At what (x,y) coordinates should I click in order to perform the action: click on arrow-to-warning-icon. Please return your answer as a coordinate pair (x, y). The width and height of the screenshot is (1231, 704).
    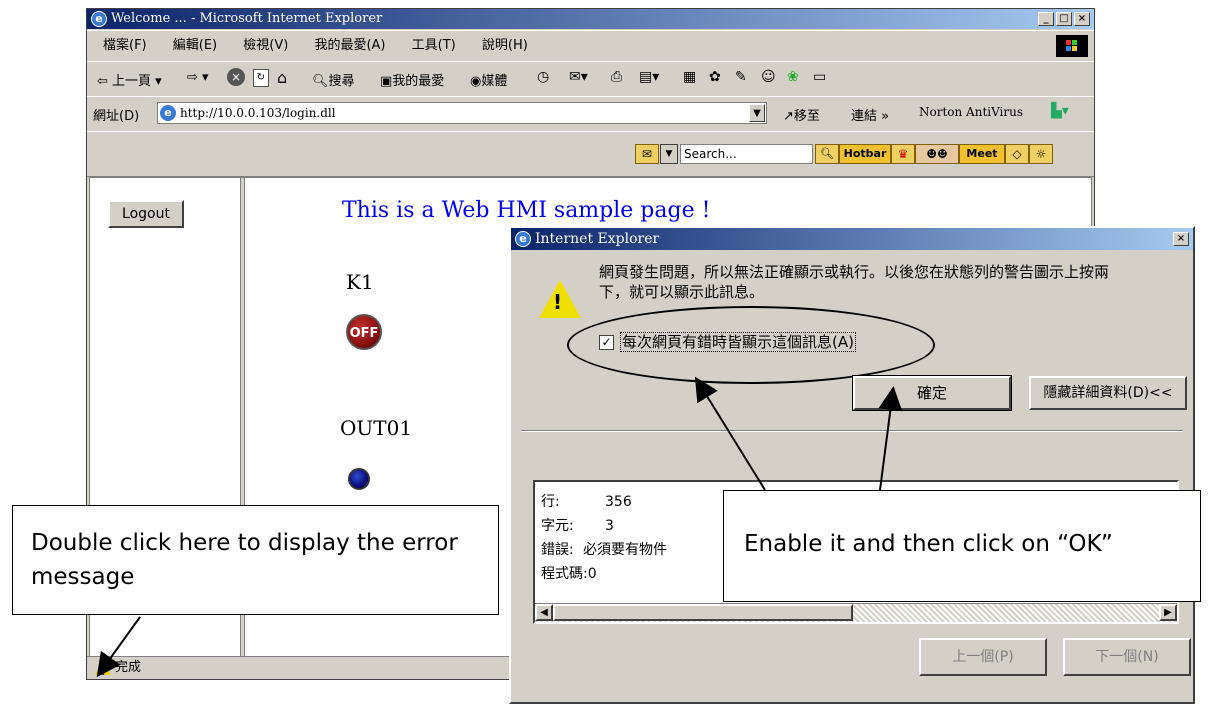
    Looking at the image, I should click on (118, 647).